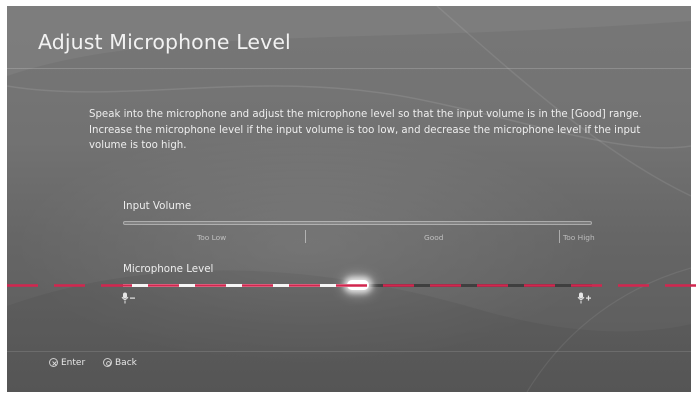 The height and width of the screenshot is (399, 698). Describe the element at coordinates (585, 298) in the screenshot. I see `mic-plus-icon` at that location.